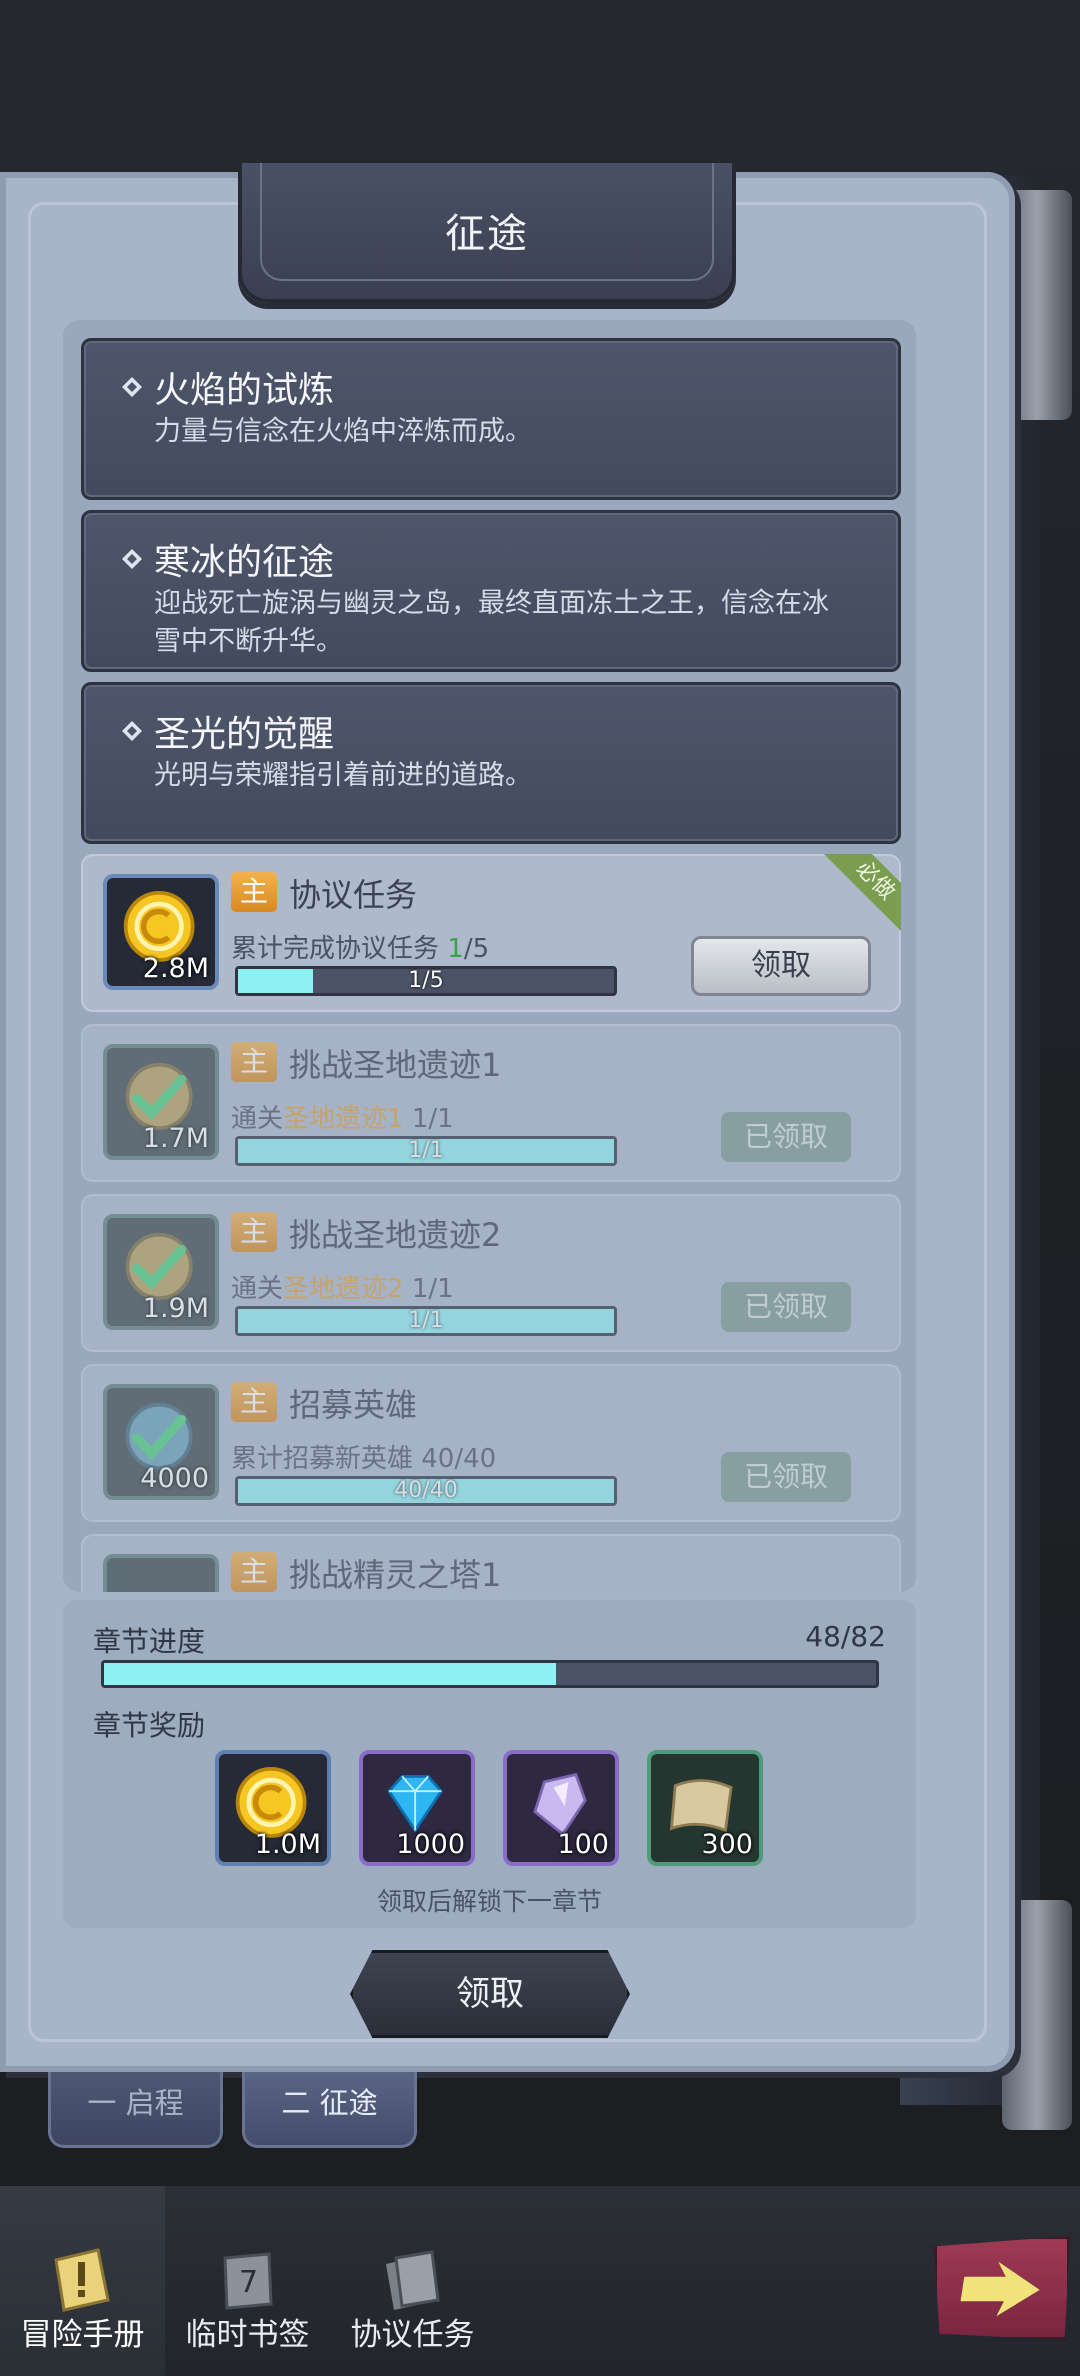 The height and width of the screenshot is (2376, 1080). What do you see at coordinates (781, 966) in the screenshot?
I see `claim-button: 领取` at bounding box center [781, 966].